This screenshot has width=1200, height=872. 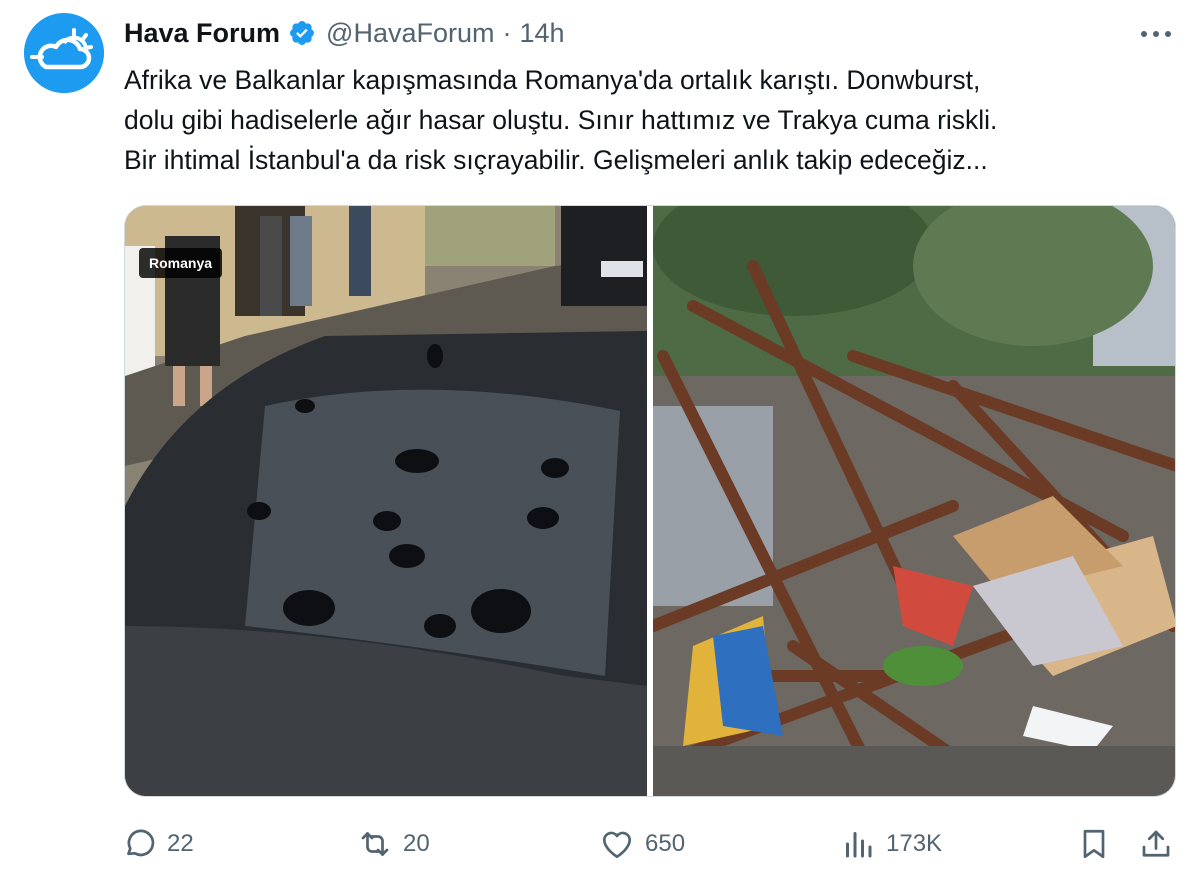 I want to click on more-dots-icon, so click(x=1156, y=34).